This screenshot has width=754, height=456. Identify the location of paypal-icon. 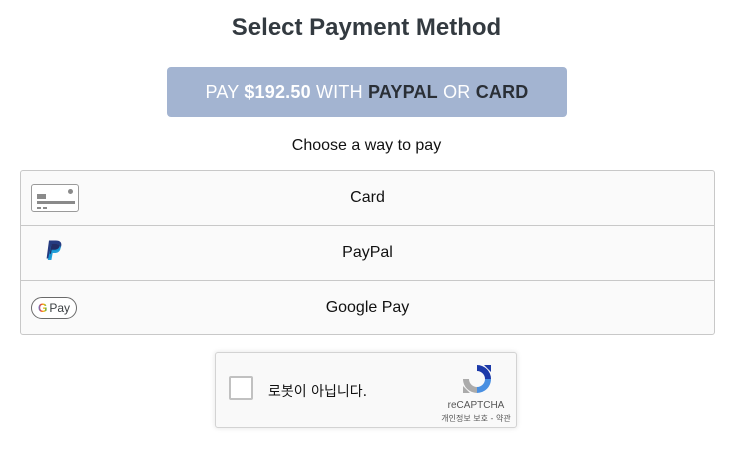
(54, 253).